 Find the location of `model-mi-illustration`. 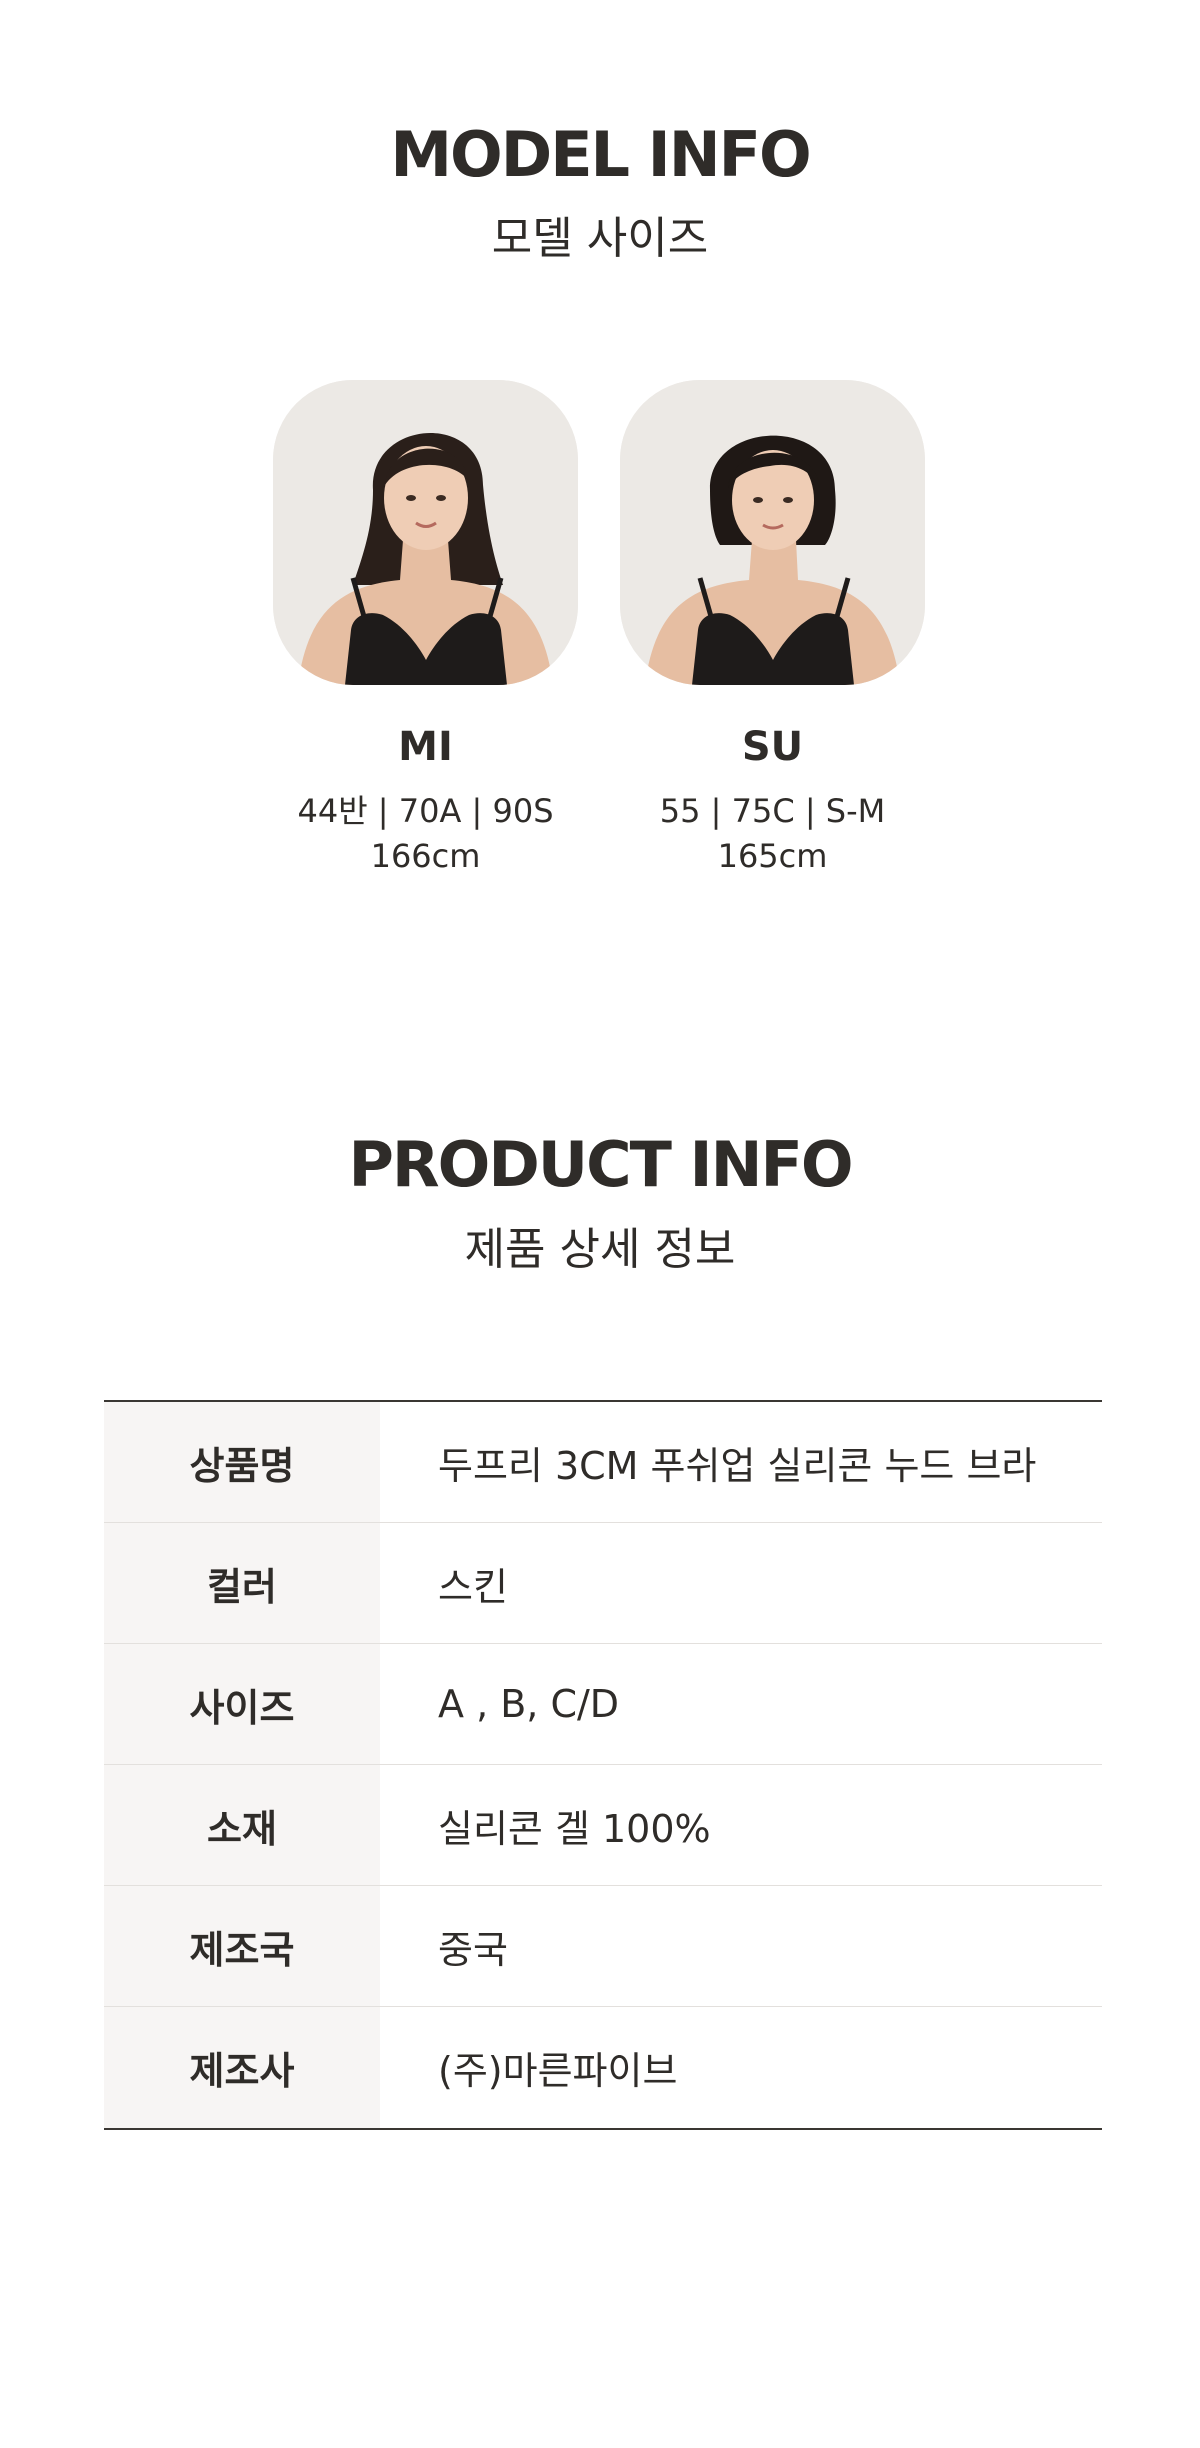

model-mi-illustration is located at coordinates (425, 532).